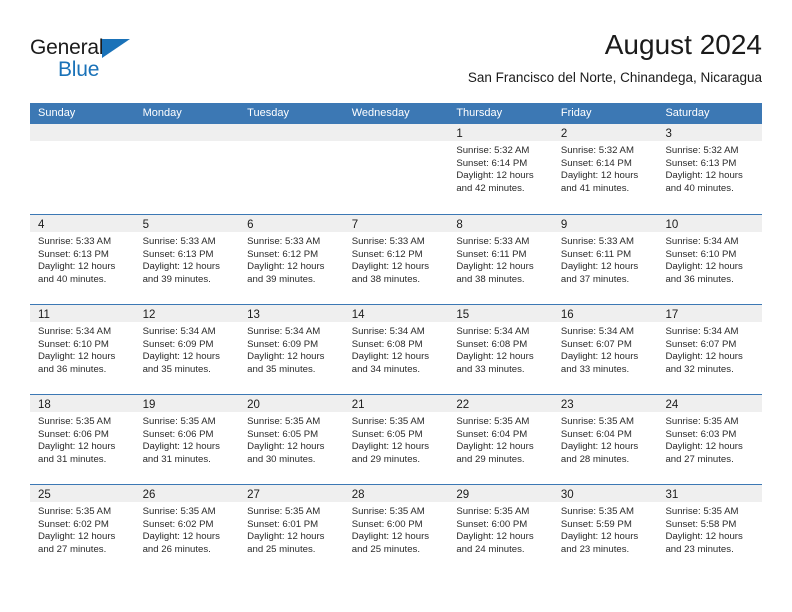 The width and height of the screenshot is (792, 612). Describe the element at coordinates (283, 254) in the screenshot. I see `sunset-text: Sunset: 6:12 PM` at that location.